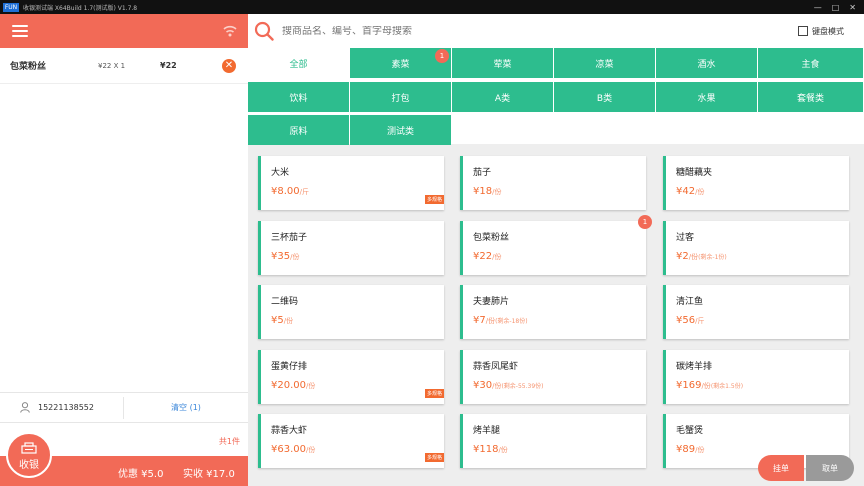 This screenshot has height=486, width=864. Describe the element at coordinates (285, 256) in the screenshot. I see `product-price-line: ¥35/份` at that location.